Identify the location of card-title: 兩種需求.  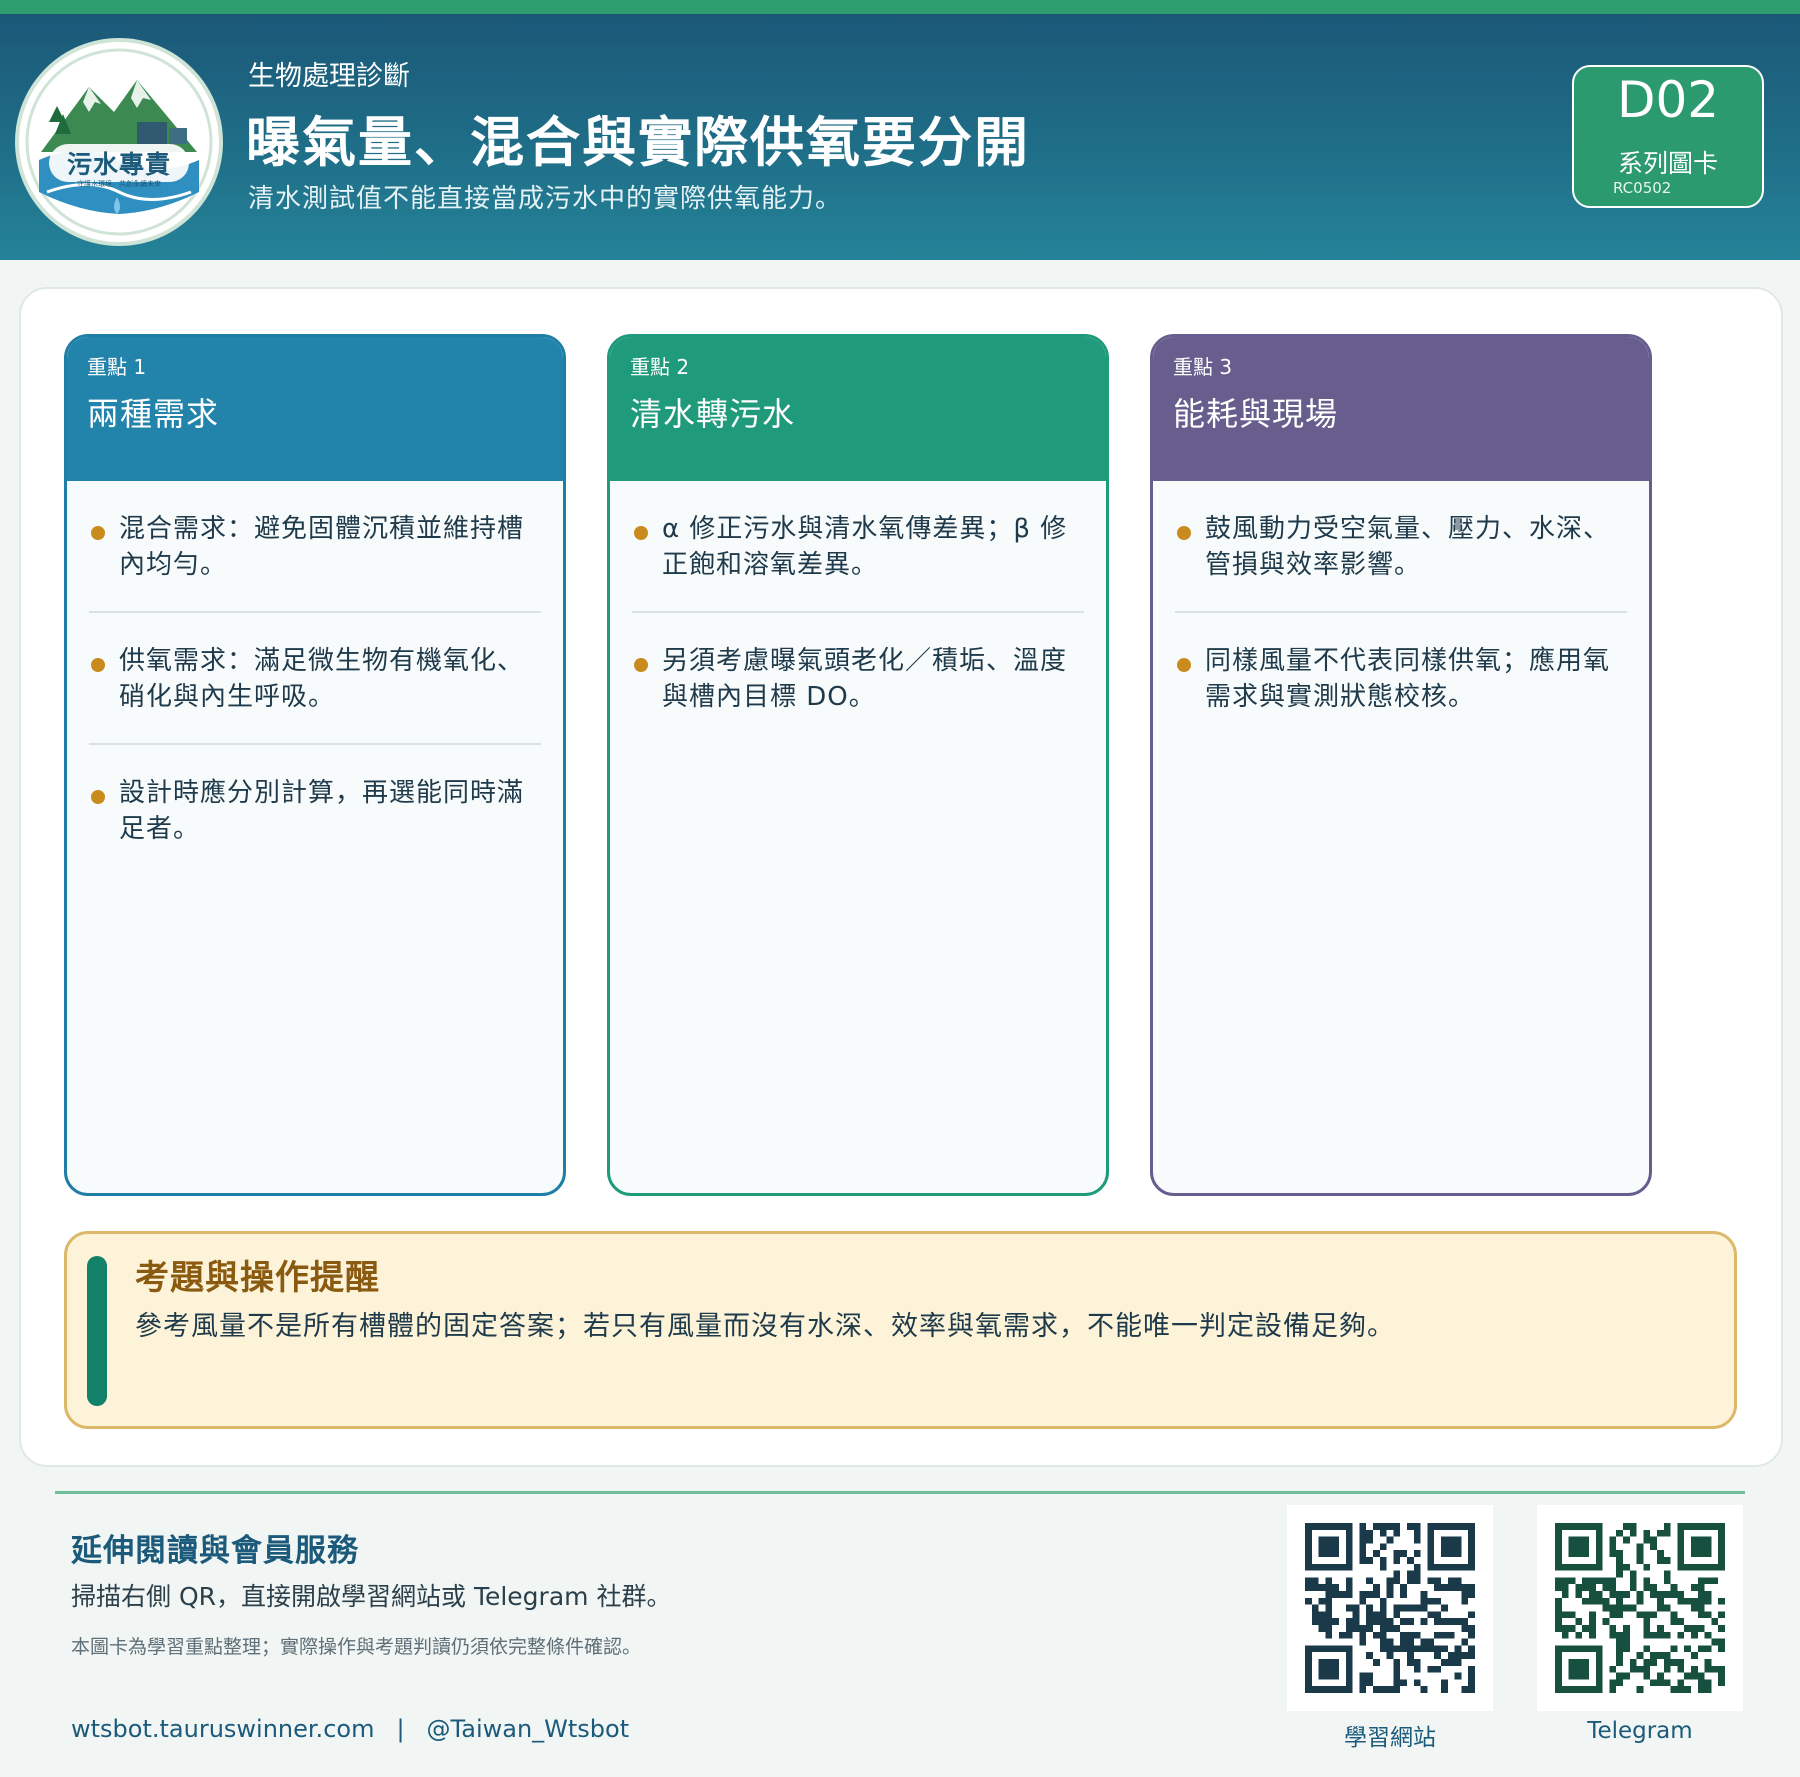
(153, 414).